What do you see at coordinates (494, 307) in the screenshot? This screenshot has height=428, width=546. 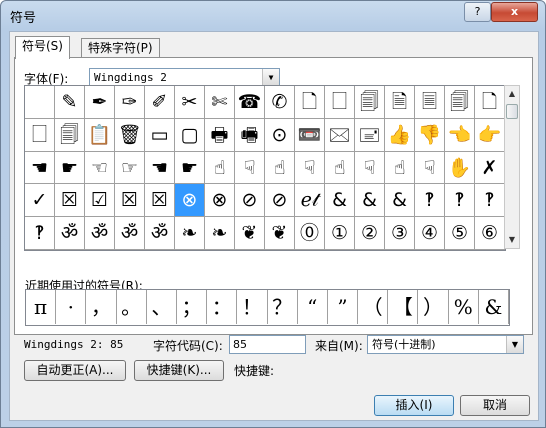 I see `recent-symbol-cell: &` at bounding box center [494, 307].